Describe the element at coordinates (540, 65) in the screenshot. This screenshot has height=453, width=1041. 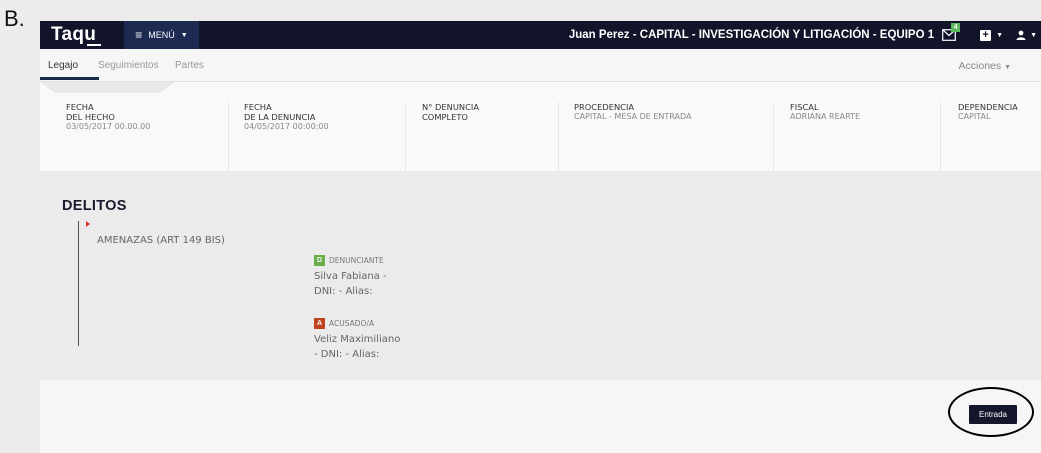
I see `tab-bar: Legajo Seguimientos Partes Acciones ▼` at that location.